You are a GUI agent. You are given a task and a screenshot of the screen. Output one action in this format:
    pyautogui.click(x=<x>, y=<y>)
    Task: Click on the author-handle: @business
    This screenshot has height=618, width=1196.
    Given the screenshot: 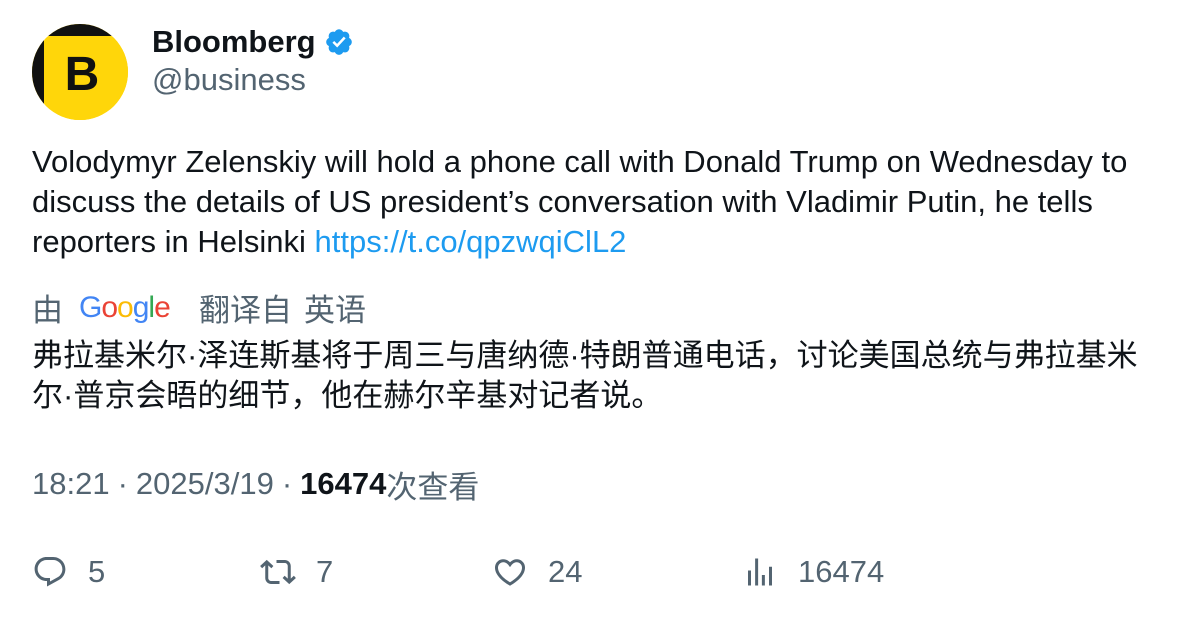 What is the action you would take?
    pyautogui.click(x=229, y=80)
    